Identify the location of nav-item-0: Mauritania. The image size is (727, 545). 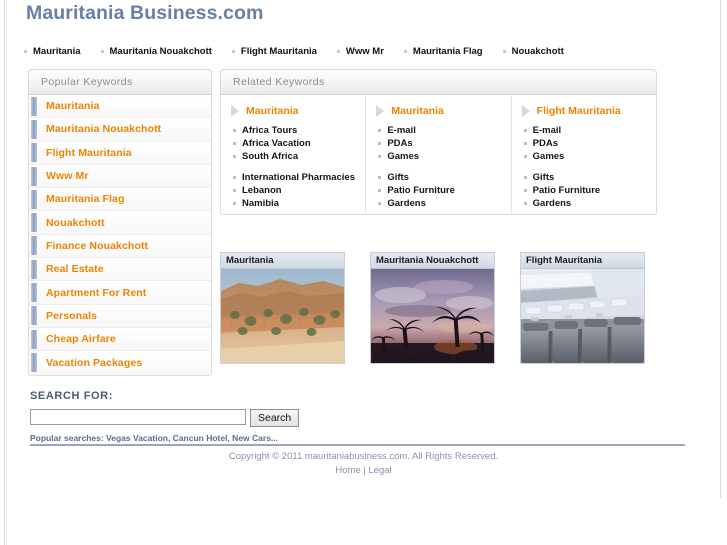
(52, 51).